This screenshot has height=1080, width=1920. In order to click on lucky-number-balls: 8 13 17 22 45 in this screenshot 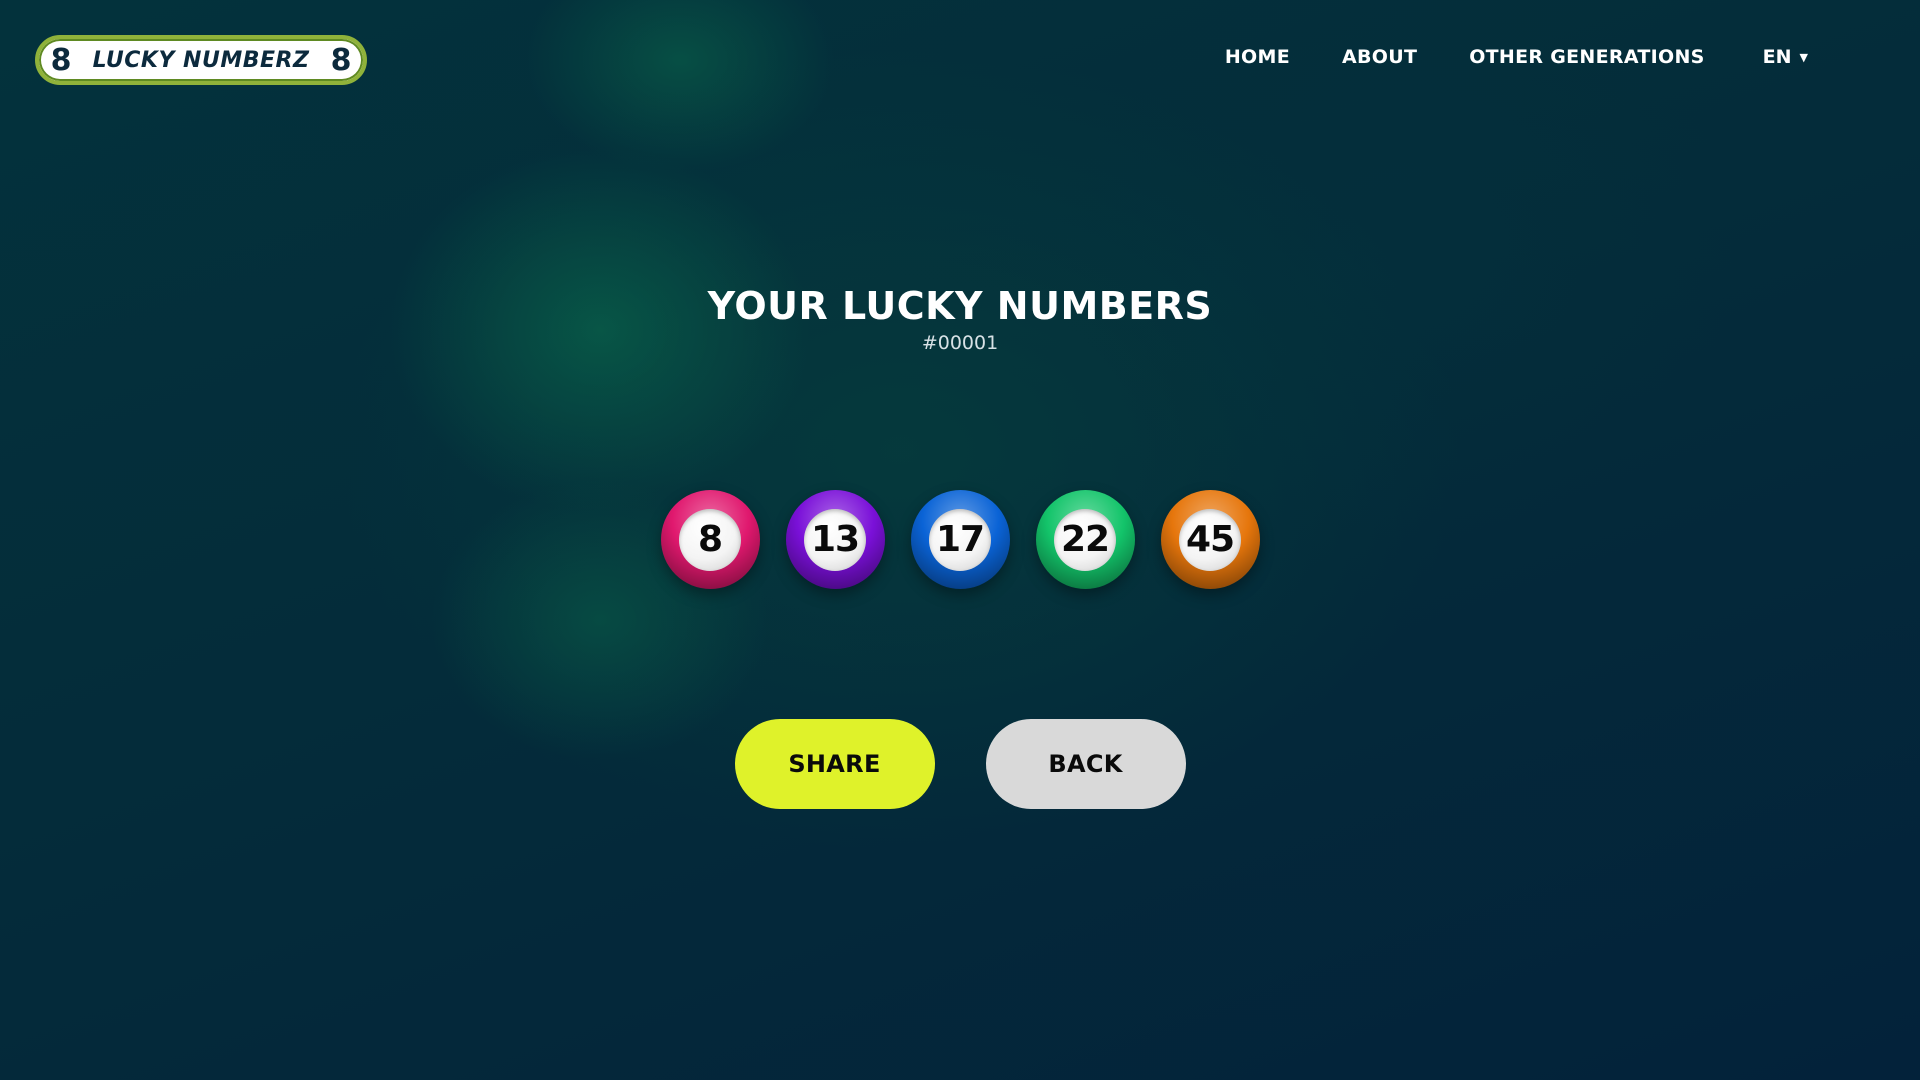, I will do `click(960, 539)`.